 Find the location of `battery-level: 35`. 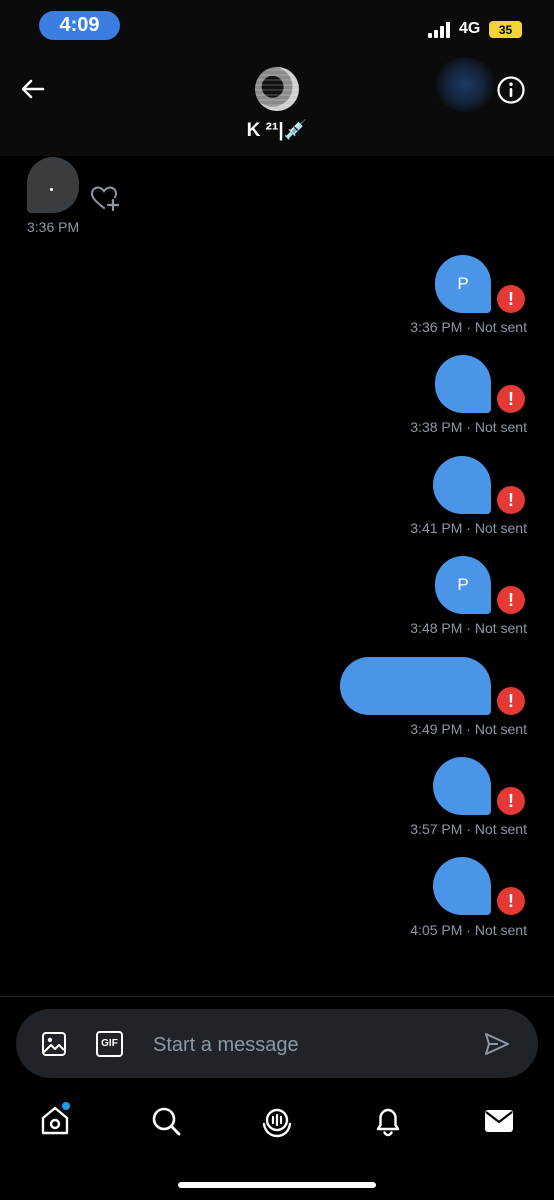

battery-level: 35 is located at coordinates (505, 29).